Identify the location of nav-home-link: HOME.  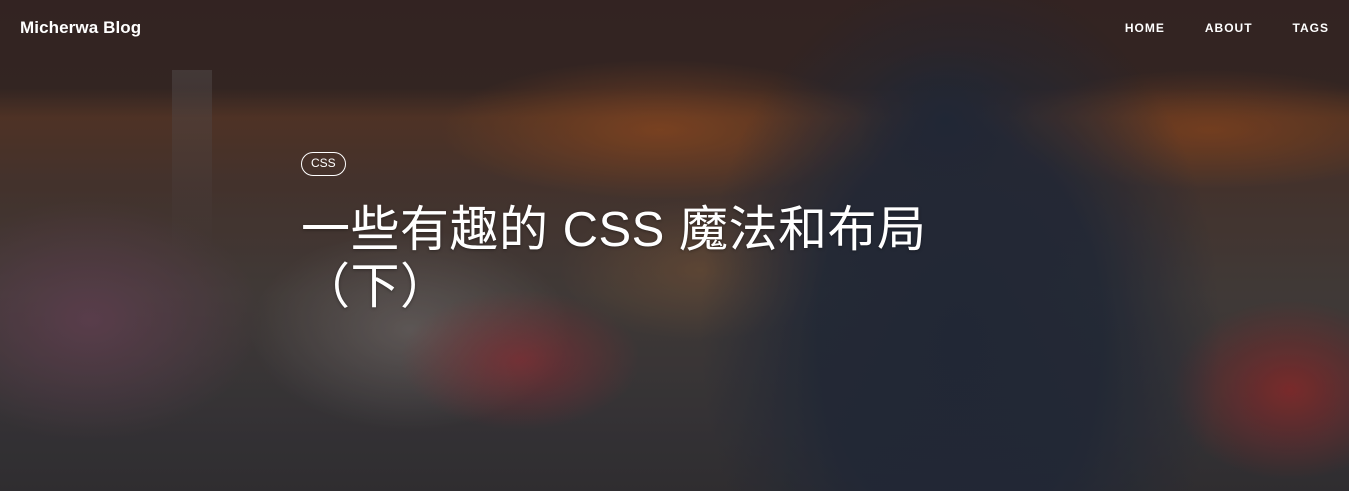
(1145, 28).